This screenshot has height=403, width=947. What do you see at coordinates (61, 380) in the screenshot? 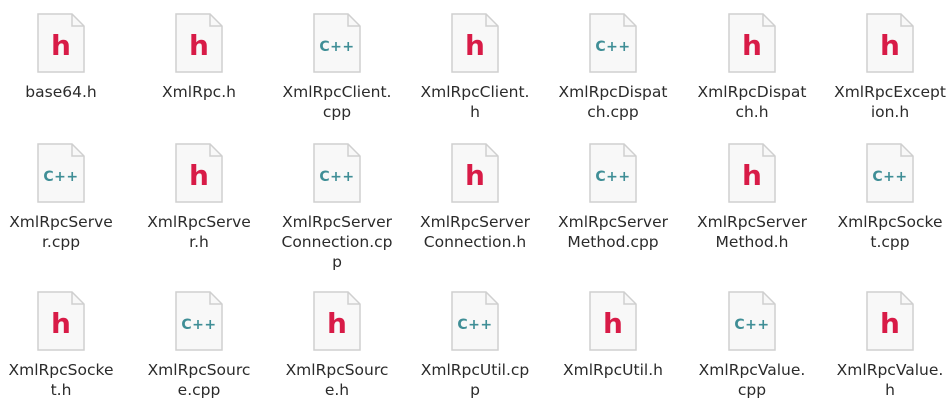
I see `file-name: XmlRpcSocket.h` at bounding box center [61, 380].